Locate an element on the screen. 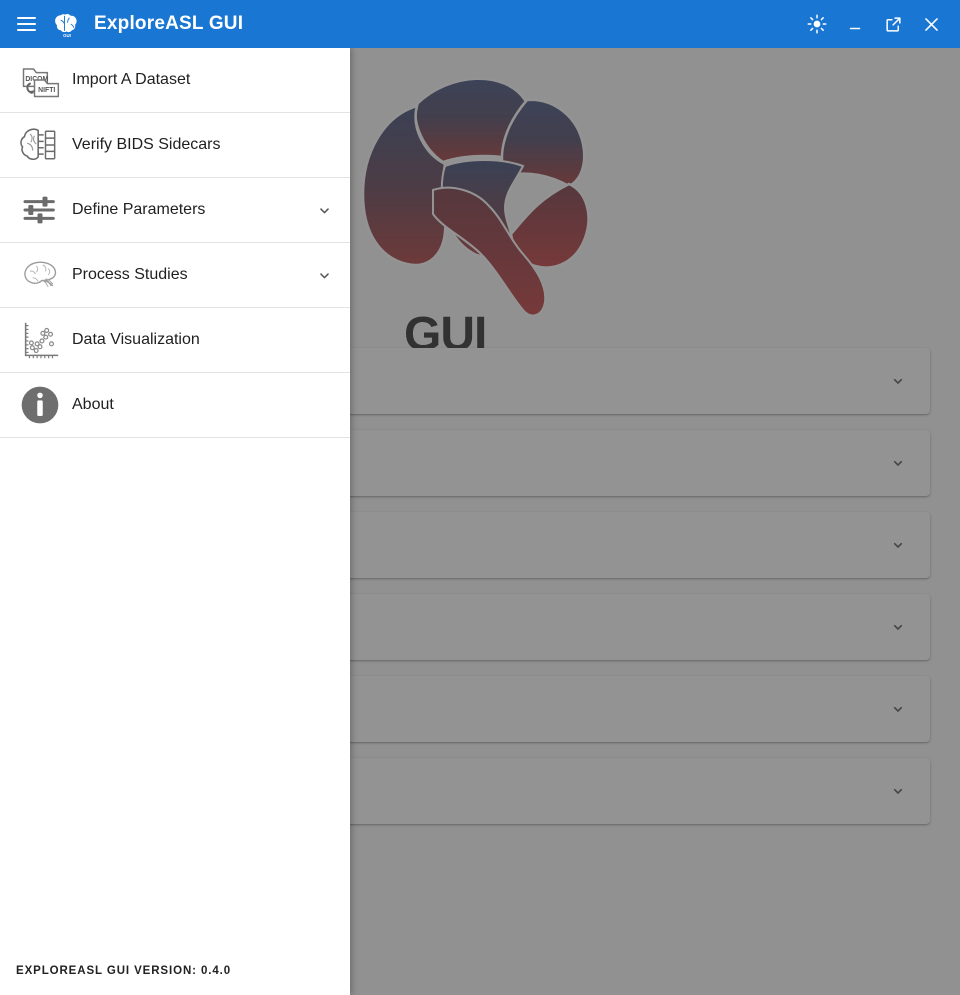 The height and width of the screenshot is (995, 960). brain-bids-files-icon is located at coordinates (40, 145).